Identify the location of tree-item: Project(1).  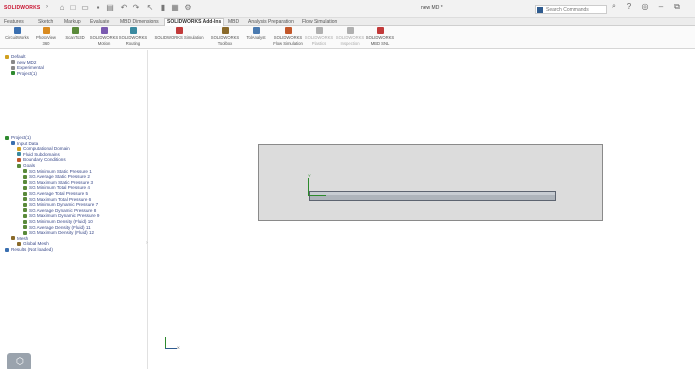
(24, 74).